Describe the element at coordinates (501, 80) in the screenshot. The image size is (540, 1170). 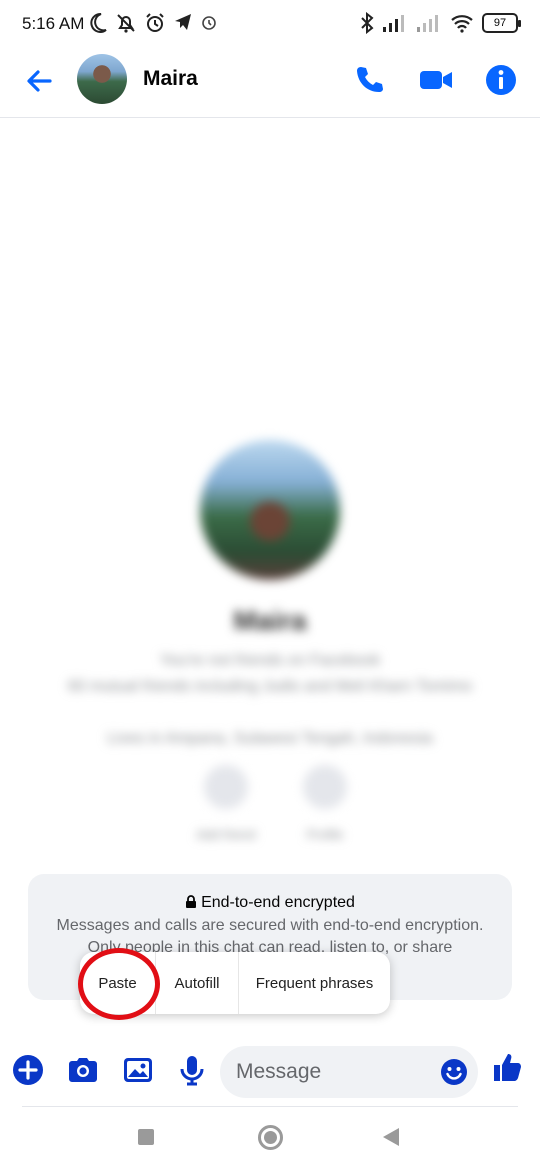
I see `info-icon` at that location.